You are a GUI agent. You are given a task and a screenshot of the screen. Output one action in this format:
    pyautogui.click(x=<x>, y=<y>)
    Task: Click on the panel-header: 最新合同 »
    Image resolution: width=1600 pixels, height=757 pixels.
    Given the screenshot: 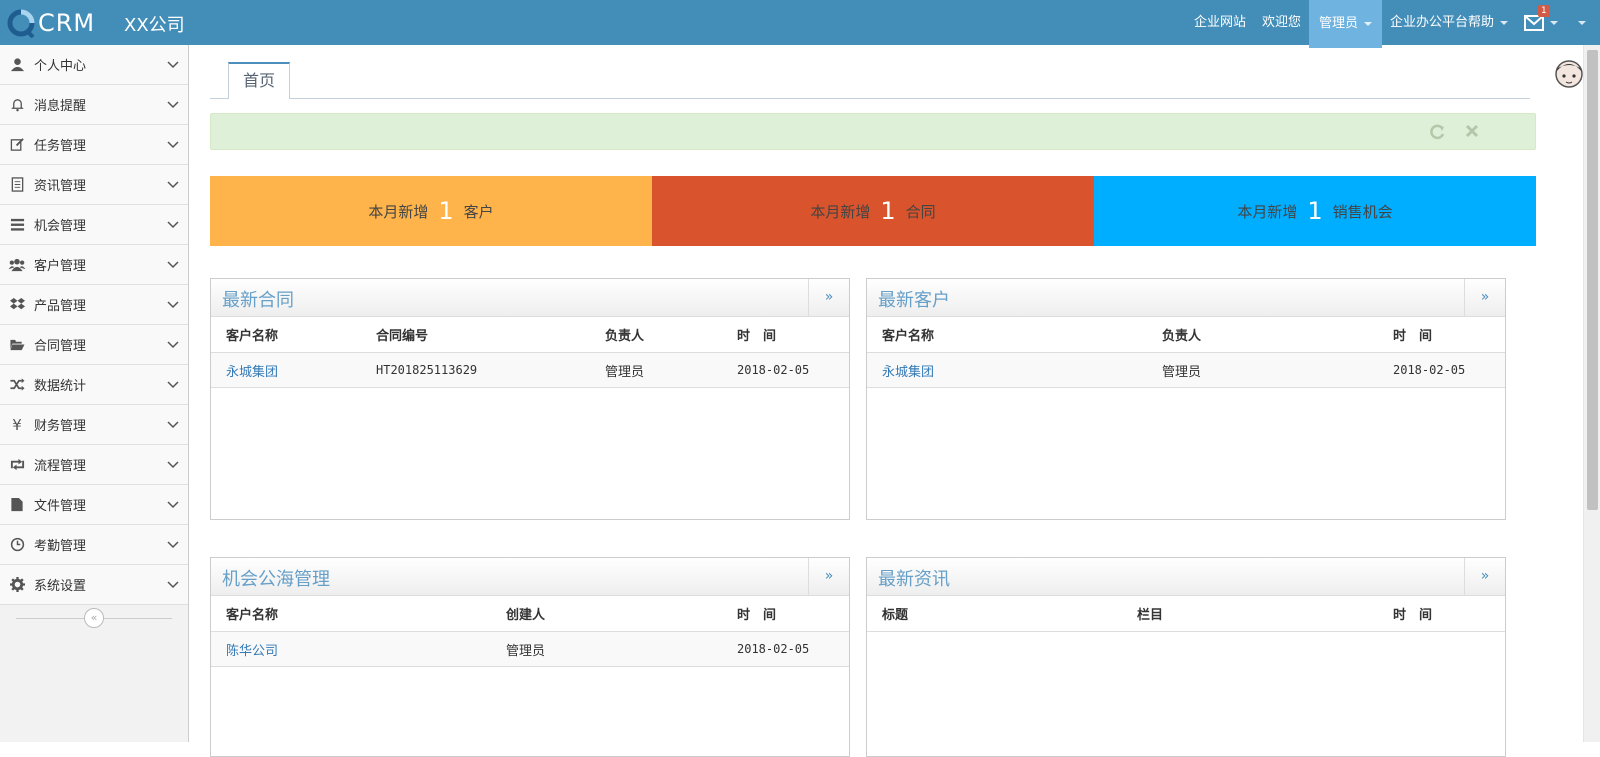 What is the action you would take?
    pyautogui.click(x=530, y=298)
    